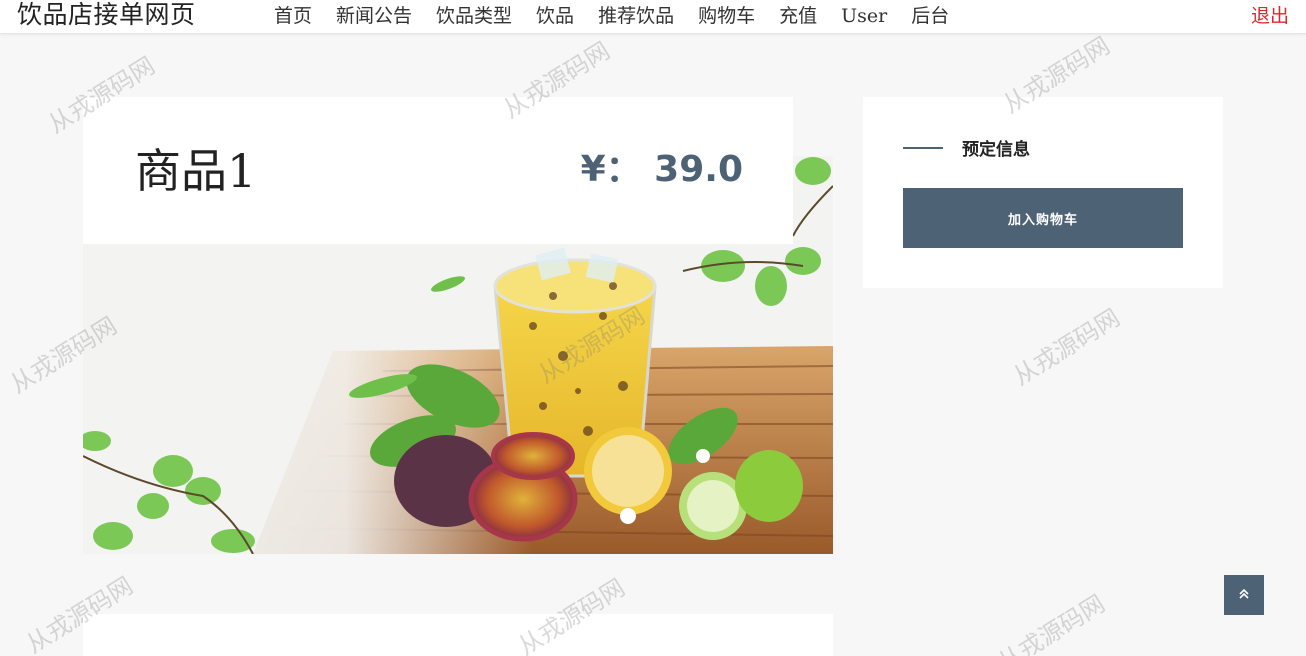 This screenshot has width=1306, height=656. I want to click on nav-link-home: 首页, so click(293, 16).